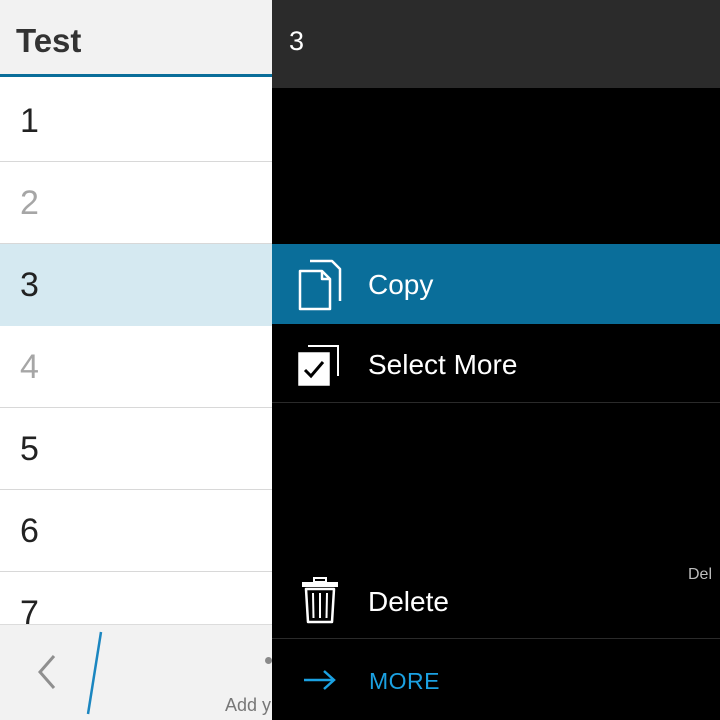 The width and height of the screenshot is (720, 720). Describe the element at coordinates (29, 367) in the screenshot. I see `list-item-label: 4` at that location.